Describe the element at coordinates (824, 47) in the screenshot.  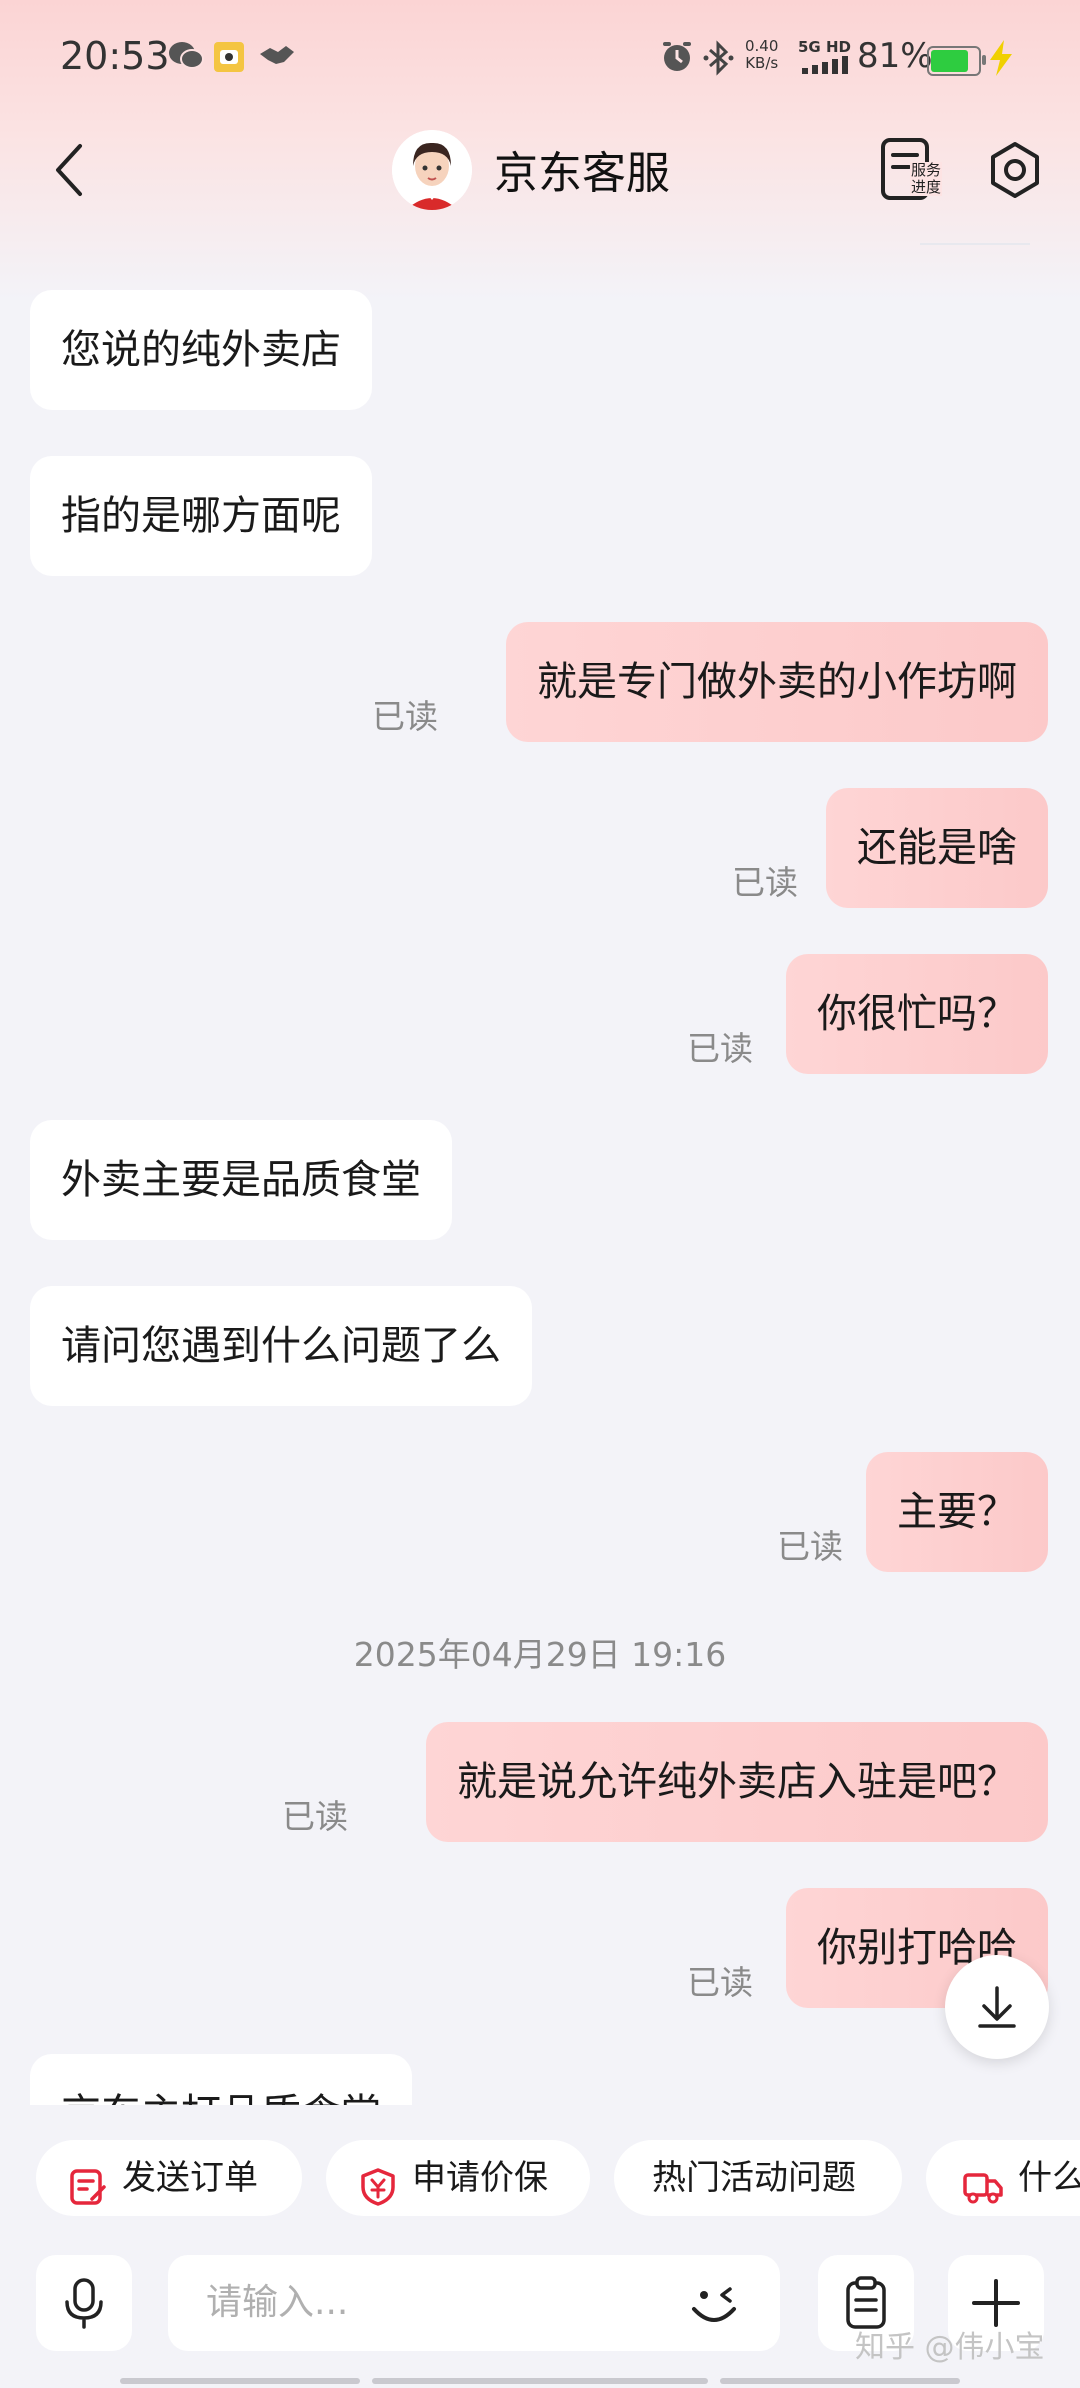
I see `signal-label: 5G HD` at that location.